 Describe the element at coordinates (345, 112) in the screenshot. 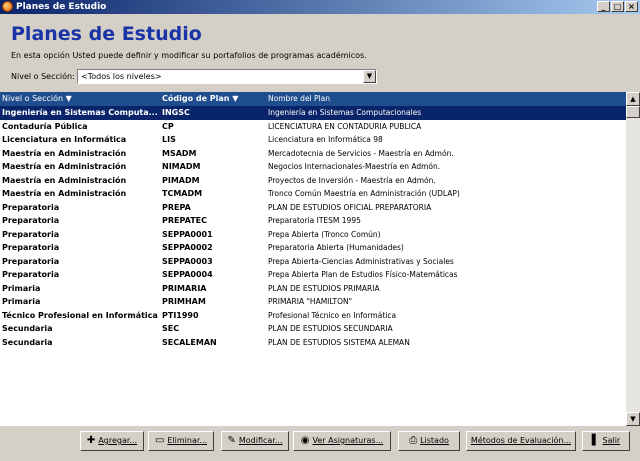

I see `cell-nombre: Ingeniería en Sistemas Computacionales` at that location.